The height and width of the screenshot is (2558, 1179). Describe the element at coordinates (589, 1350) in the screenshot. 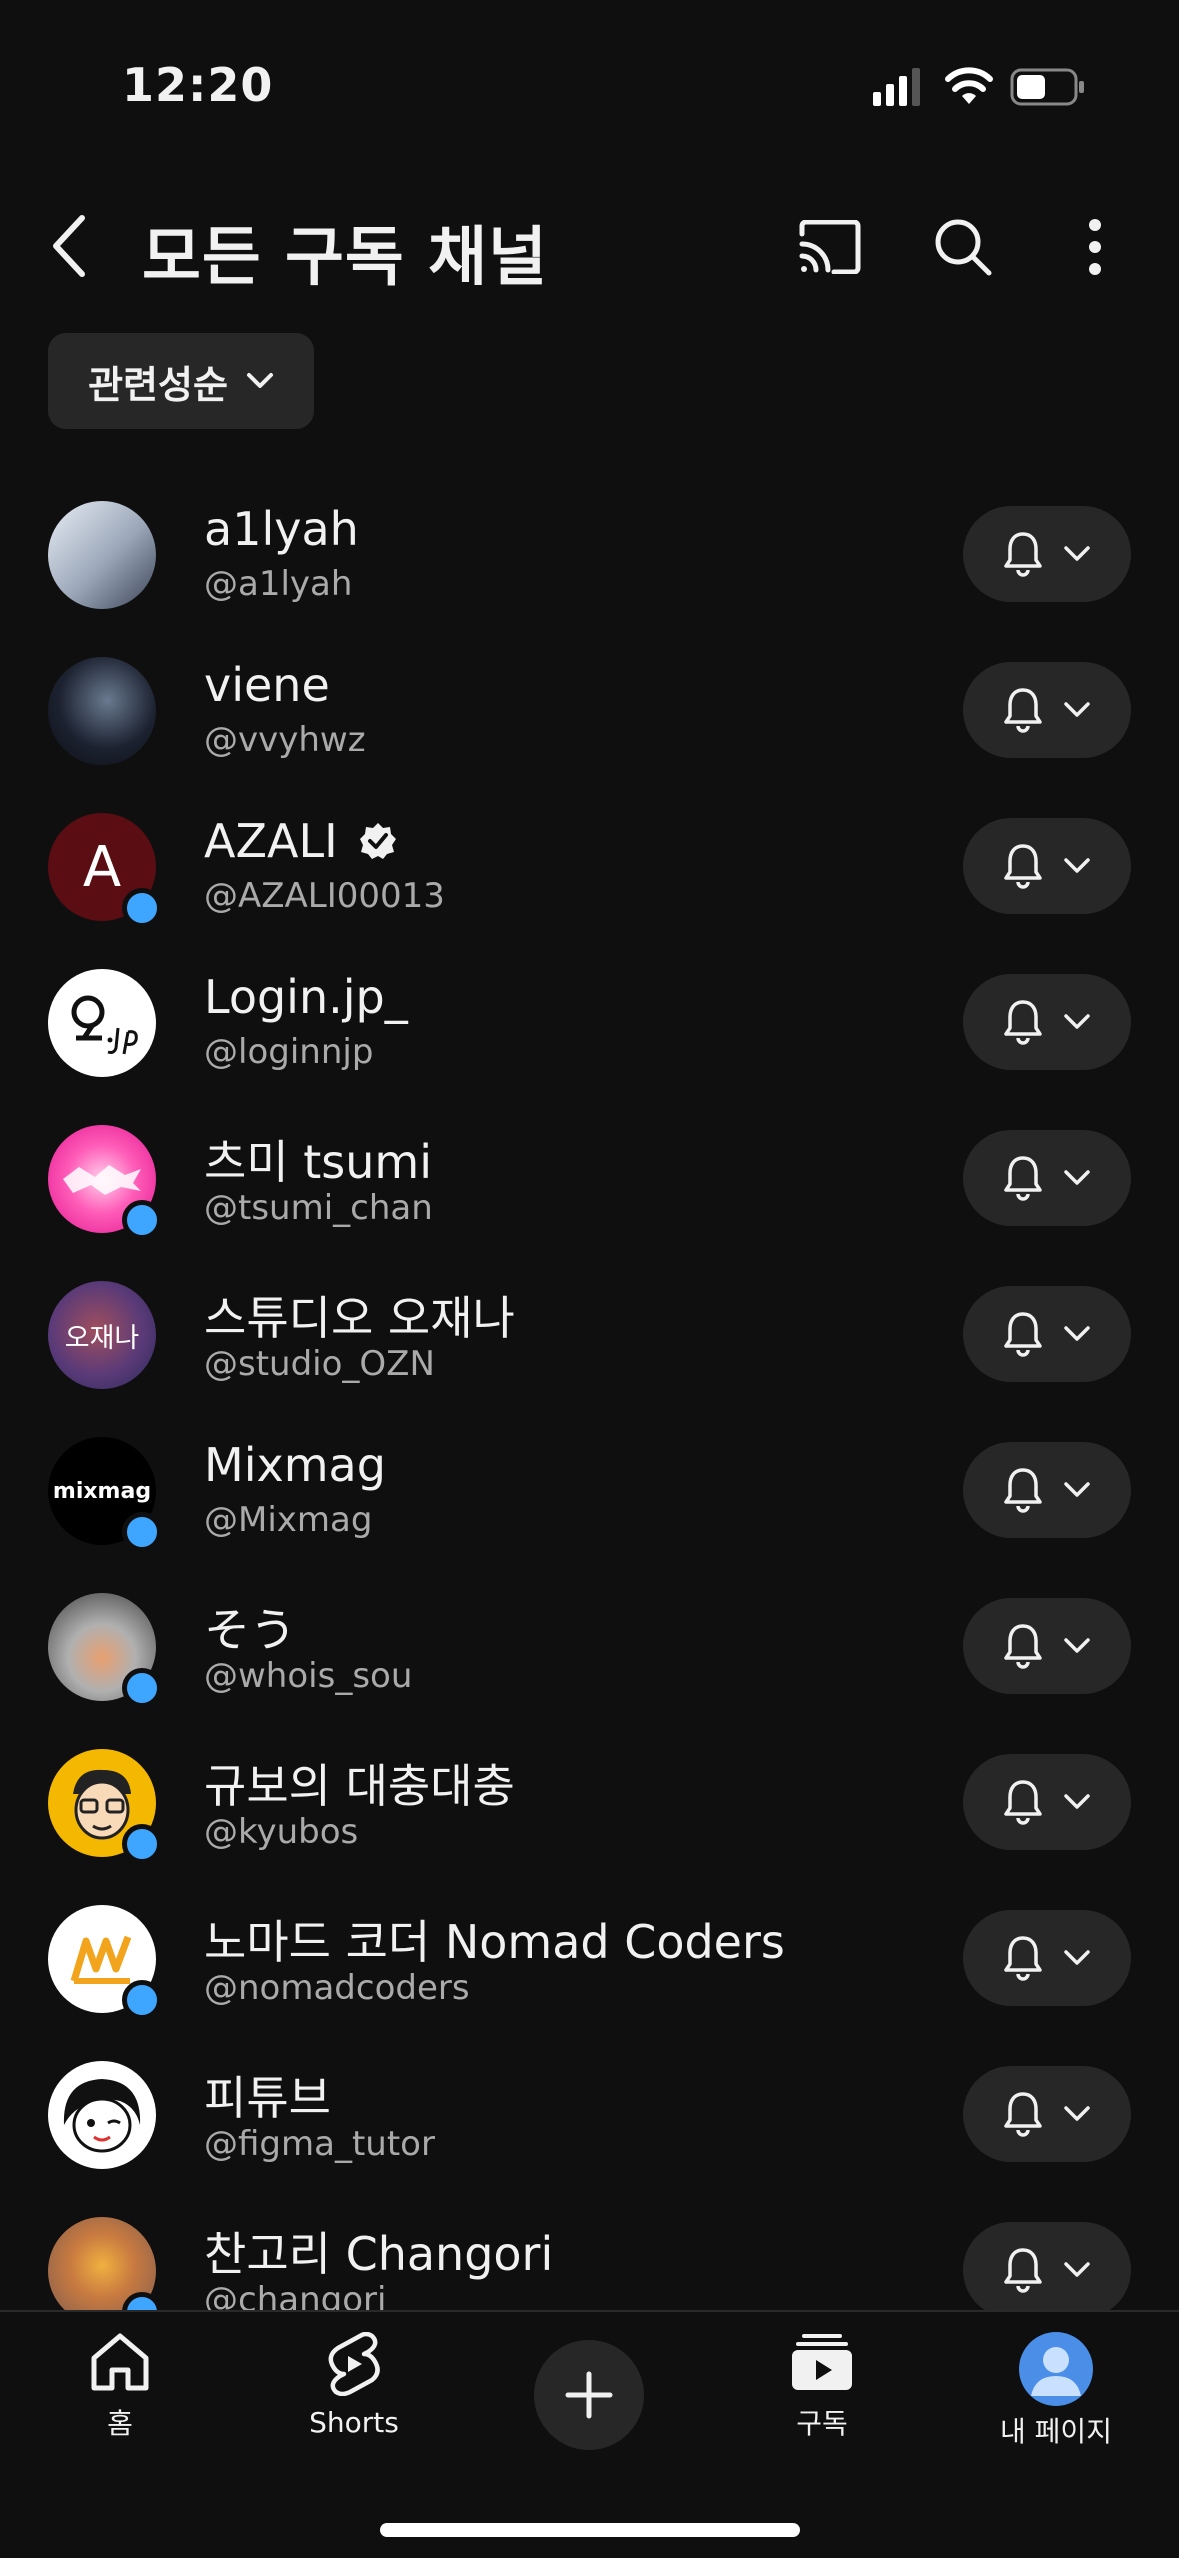

I see `channel-row: 오재나 스튜디오 오재나 @studio_OZN` at that location.